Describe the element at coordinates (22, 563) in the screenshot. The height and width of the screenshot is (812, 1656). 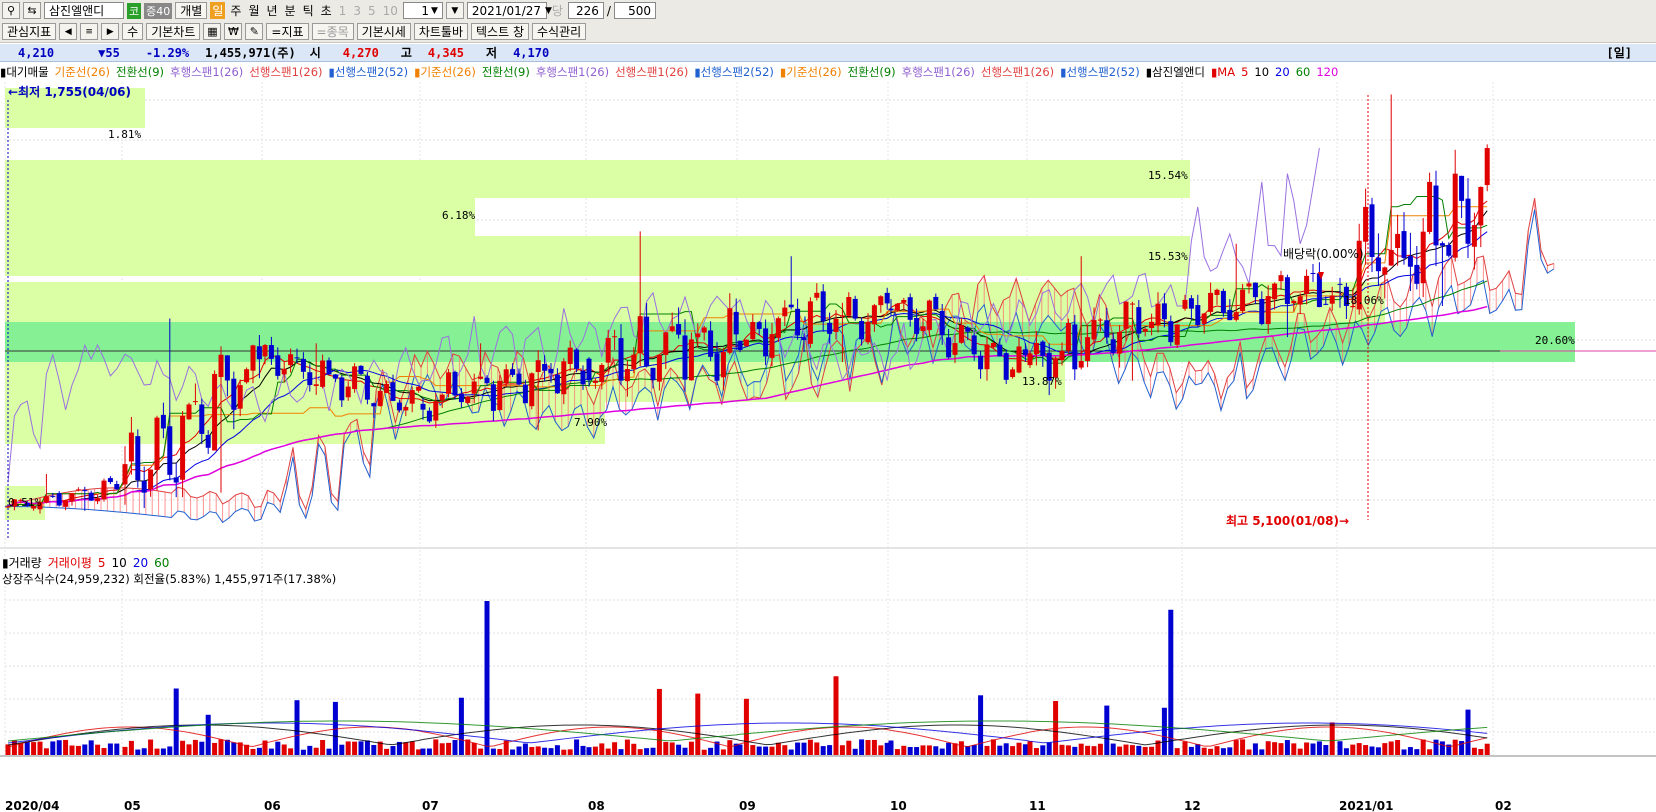
I see `volume-legend-item: ▮거래량` at that location.